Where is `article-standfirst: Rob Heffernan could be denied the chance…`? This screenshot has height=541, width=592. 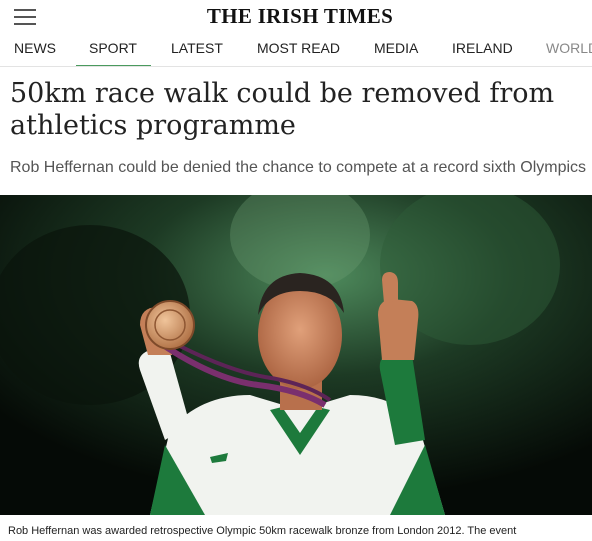 article-standfirst: Rob Heffernan could be denied the chance… is located at coordinates (298, 167).